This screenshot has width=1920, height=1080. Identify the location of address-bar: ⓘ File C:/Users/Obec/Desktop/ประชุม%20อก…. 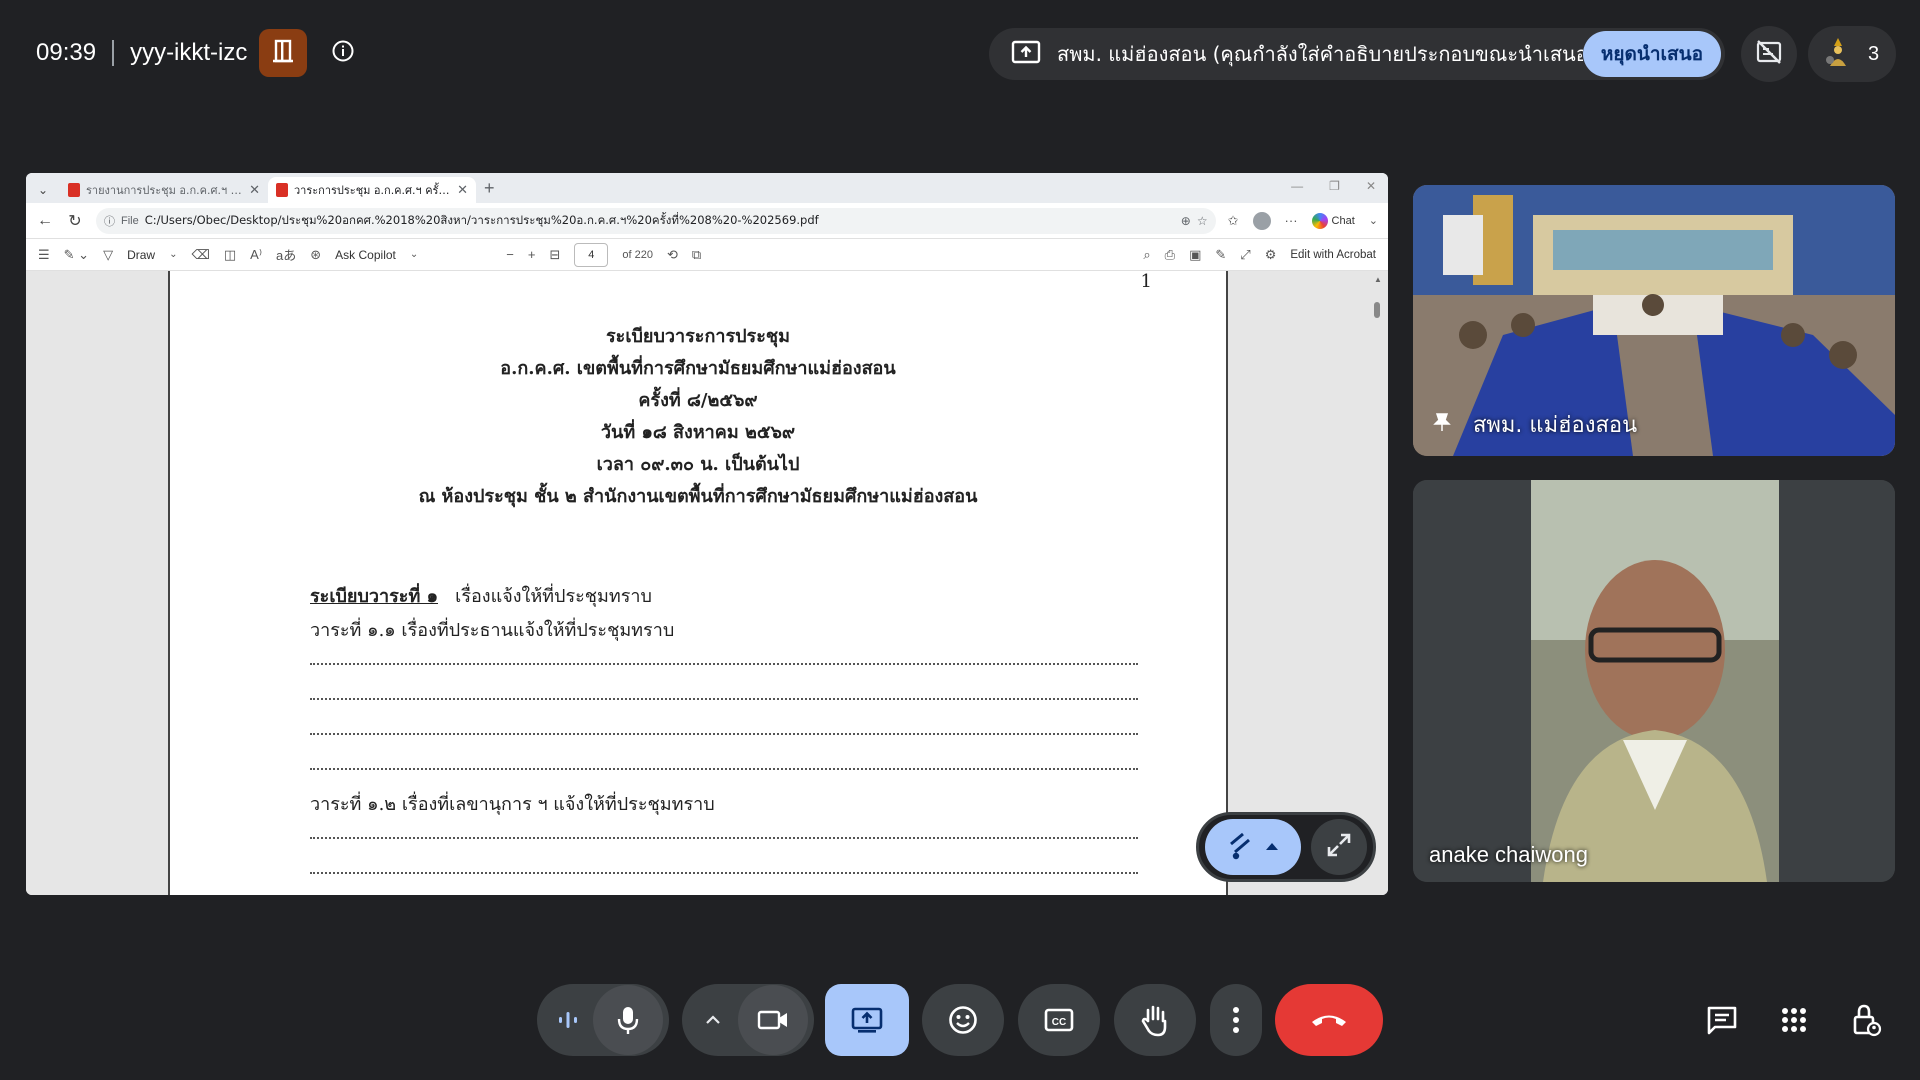
(656, 220).